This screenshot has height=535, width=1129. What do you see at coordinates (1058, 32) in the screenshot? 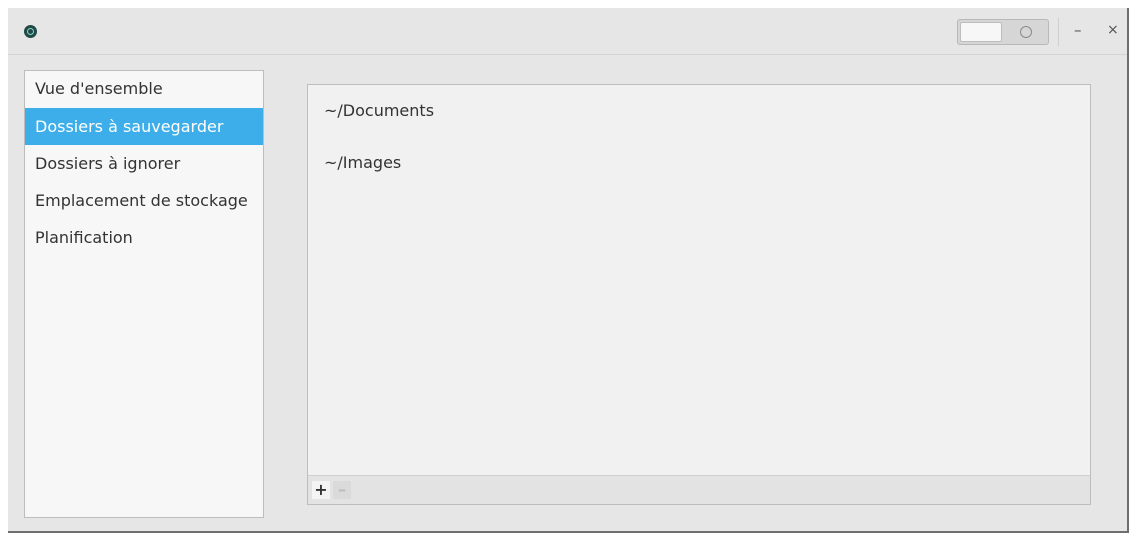
I see `titlebar-divider` at bounding box center [1058, 32].